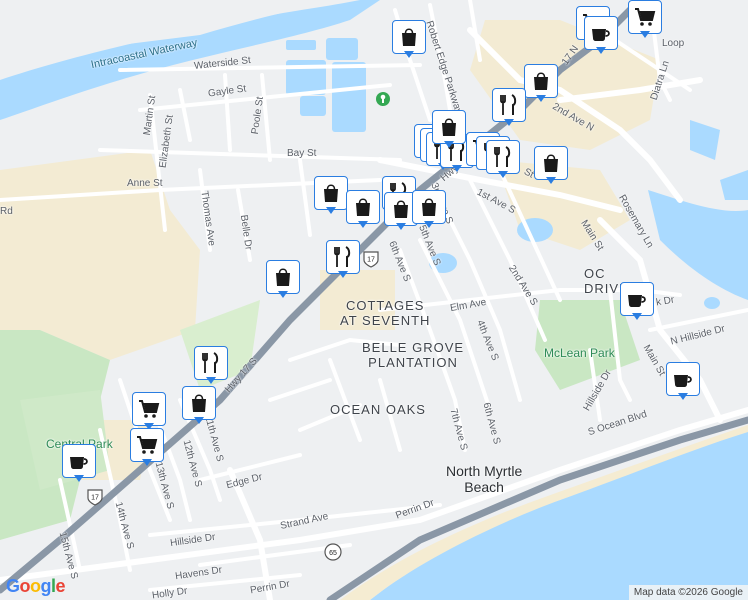 This screenshot has width=748, height=600. I want to click on google-logo: Google, so click(36, 586).